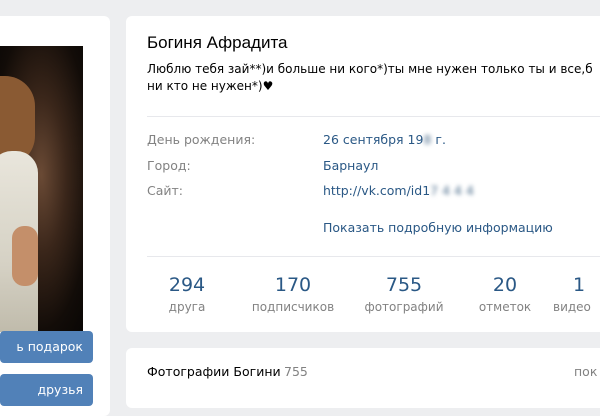  Describe the element at coordinates (438, 227) in the screenshot. I see `show-details-link: Показать подробную информацию` at that location.